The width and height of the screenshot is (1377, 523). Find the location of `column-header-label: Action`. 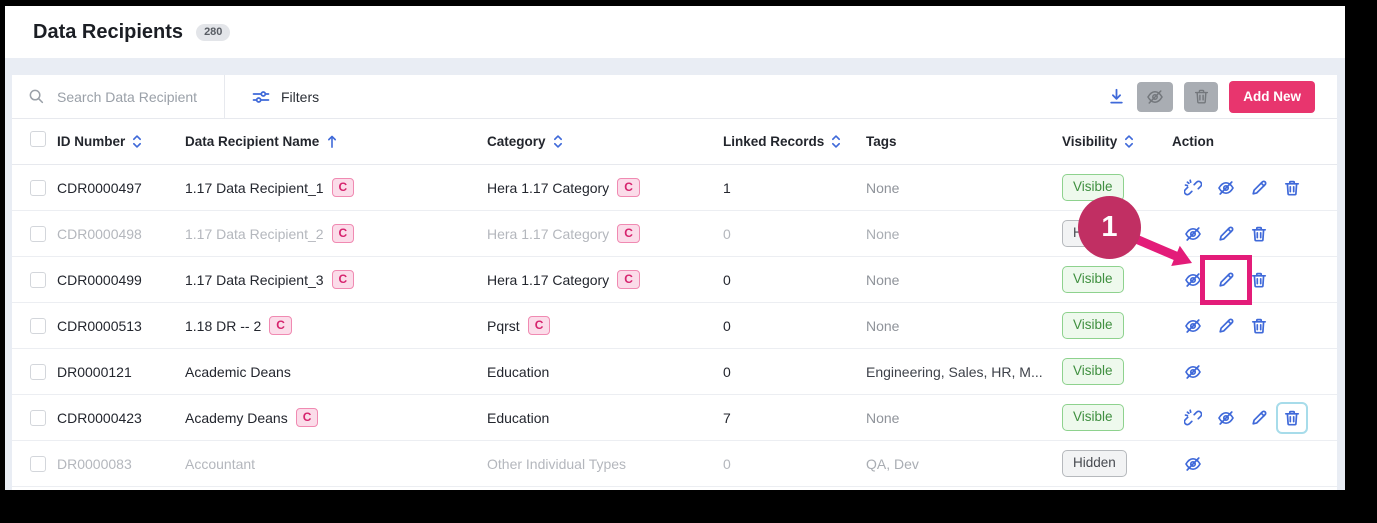

column-header-label: Action is located at coordinates (1193, 141).